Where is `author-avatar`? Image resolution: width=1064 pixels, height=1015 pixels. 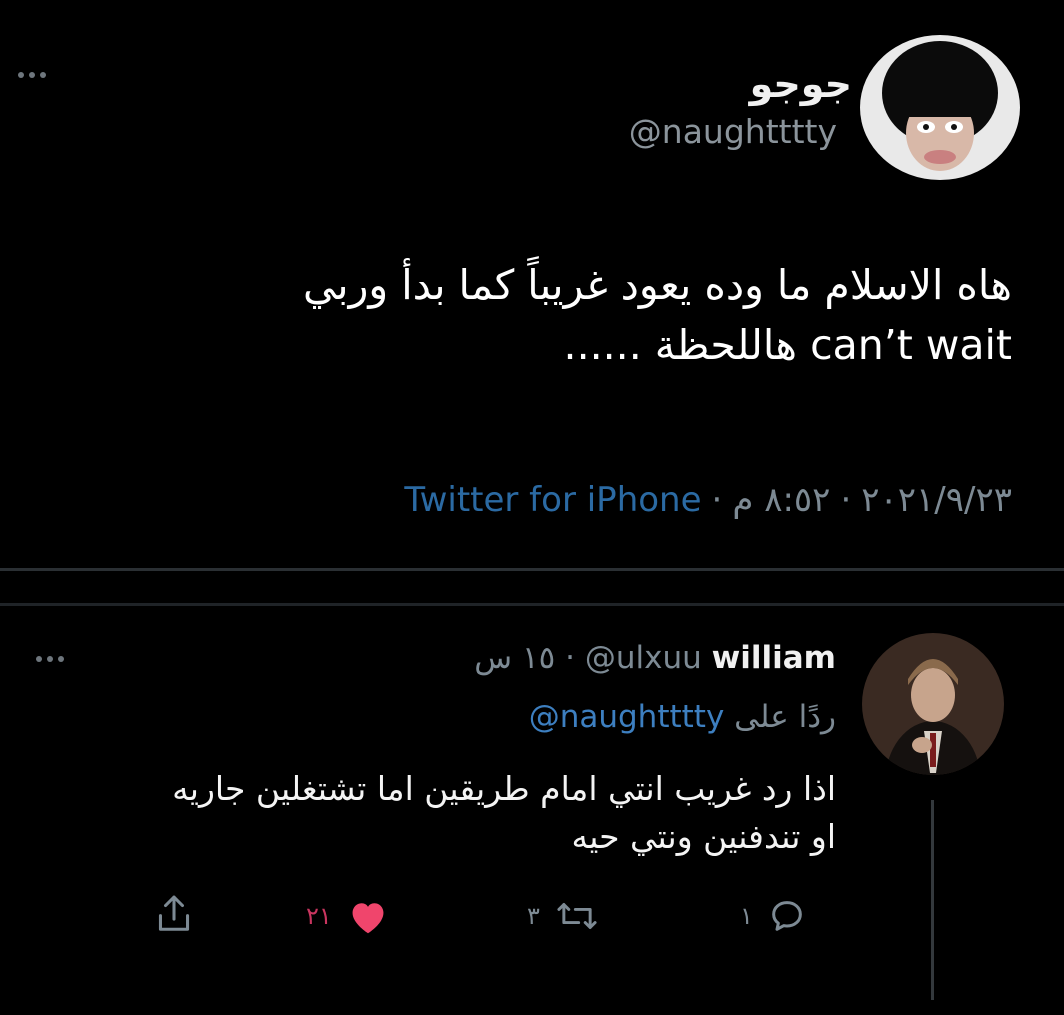 author-avatar is located at coordinates (940, 107).